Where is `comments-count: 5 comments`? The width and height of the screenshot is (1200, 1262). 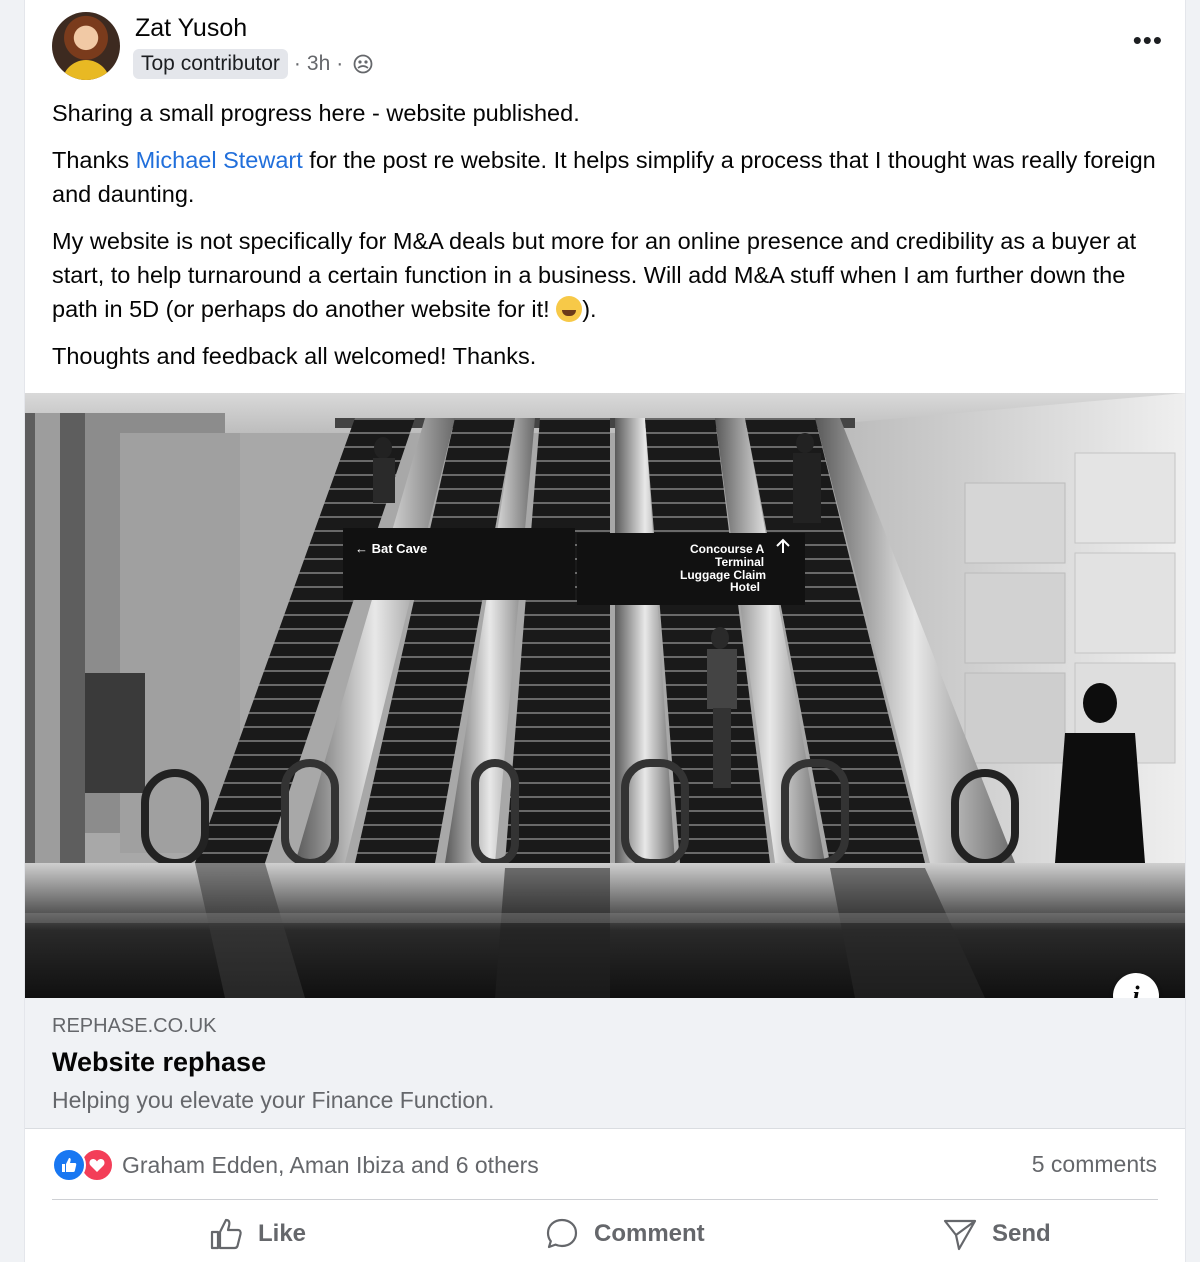
comments-count: 5 comments is located at coordinates (1094, 1164).